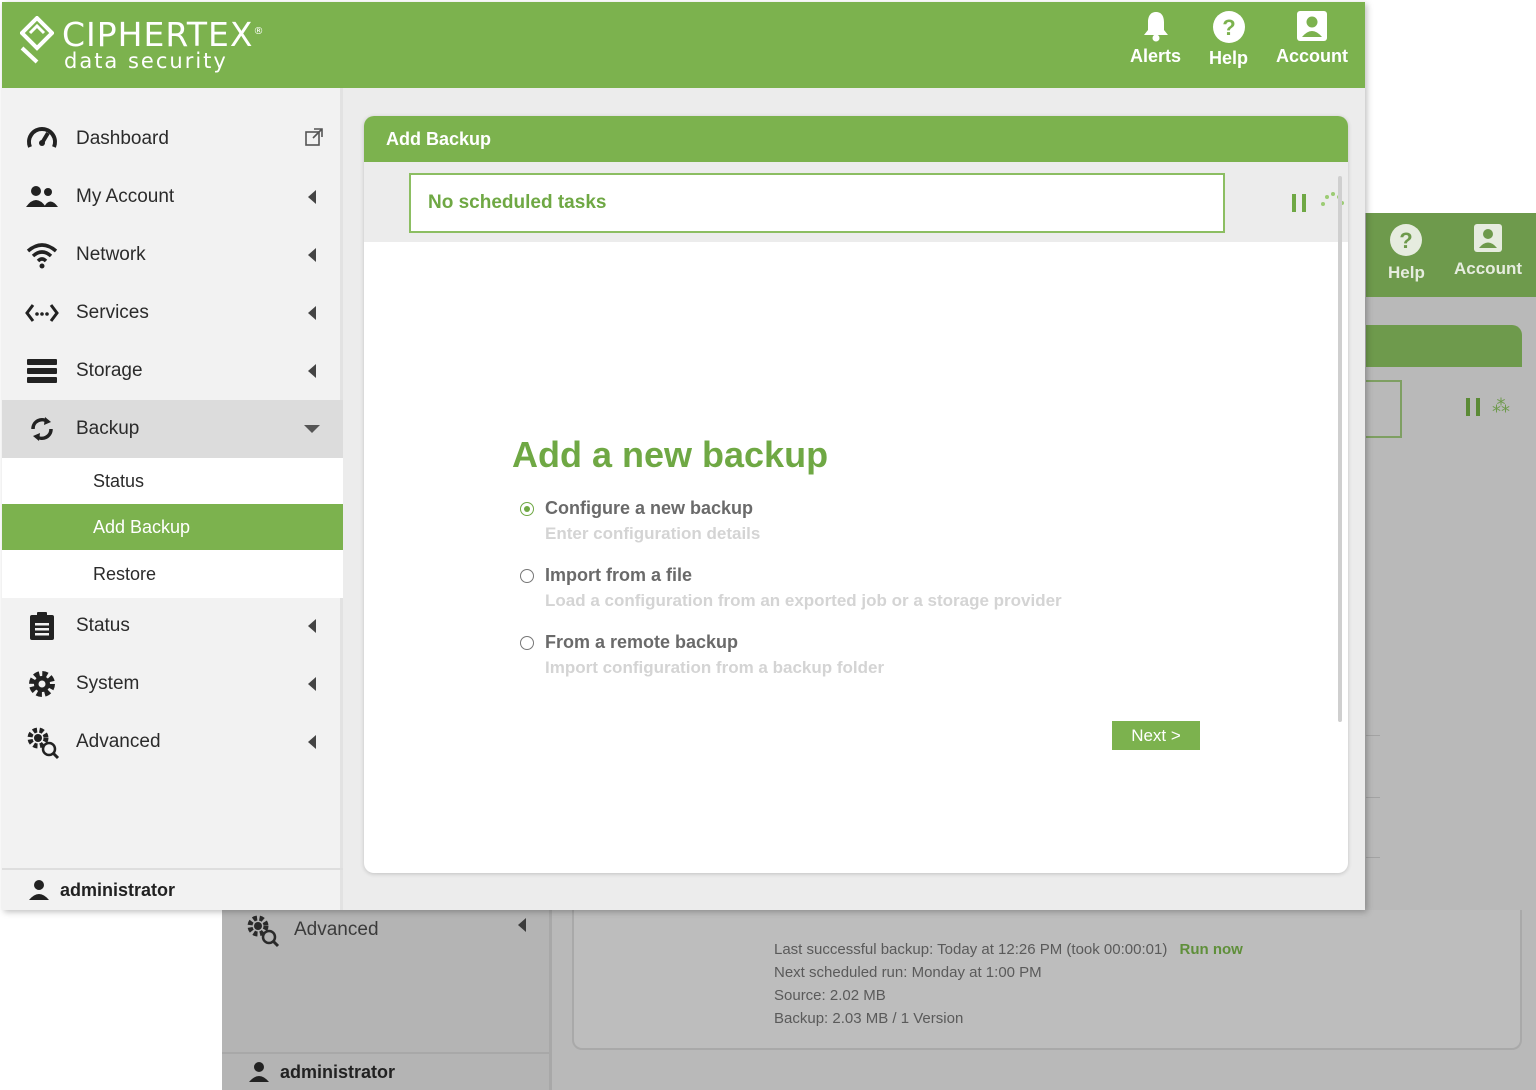 Image resolution: width=1536 pixels, height=1090 pixels. What do you see at coordinates (1406, 272) in the screenshot?
I see `background-help-label: Help` at bounding box center [1406, 272].